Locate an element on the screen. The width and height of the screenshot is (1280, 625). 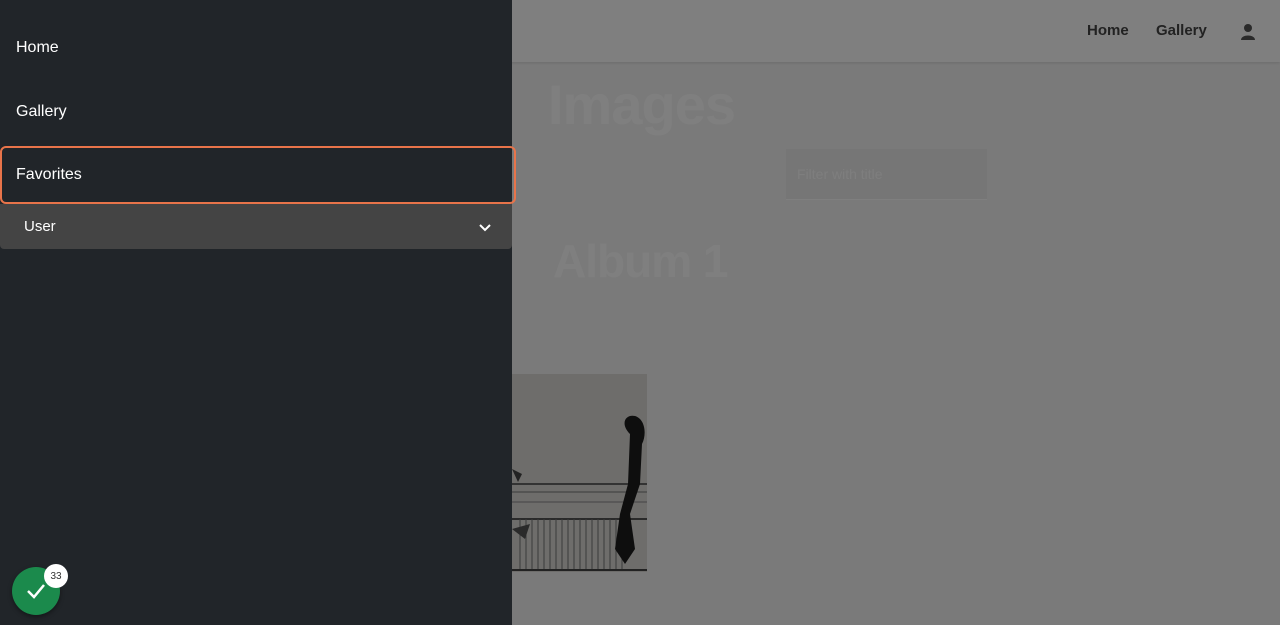
drawer-user-dropdown: User is located at coordinates (256, 226).